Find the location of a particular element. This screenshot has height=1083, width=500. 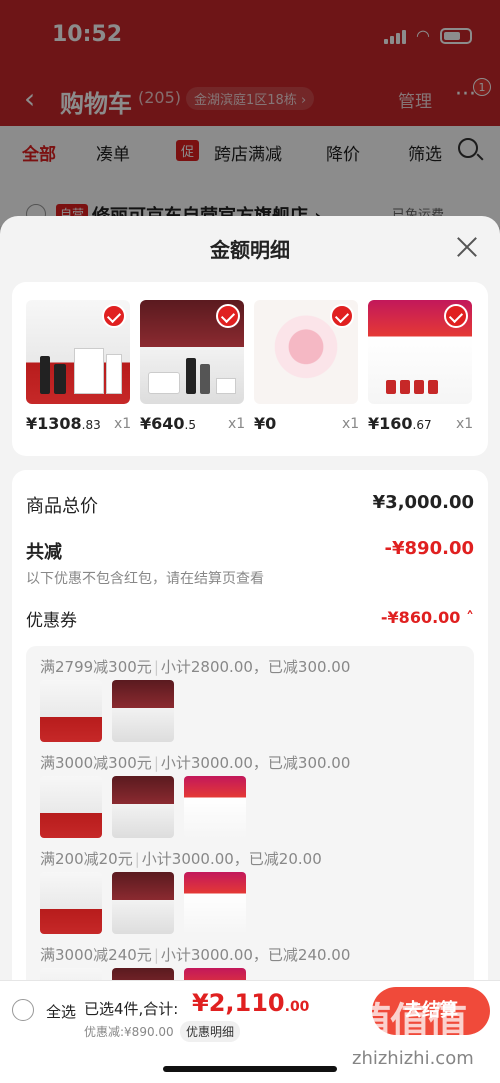

coupon-rule: 满200减20元 | 小计3000.00，已减20.00 is located at coordinates (181, 859).